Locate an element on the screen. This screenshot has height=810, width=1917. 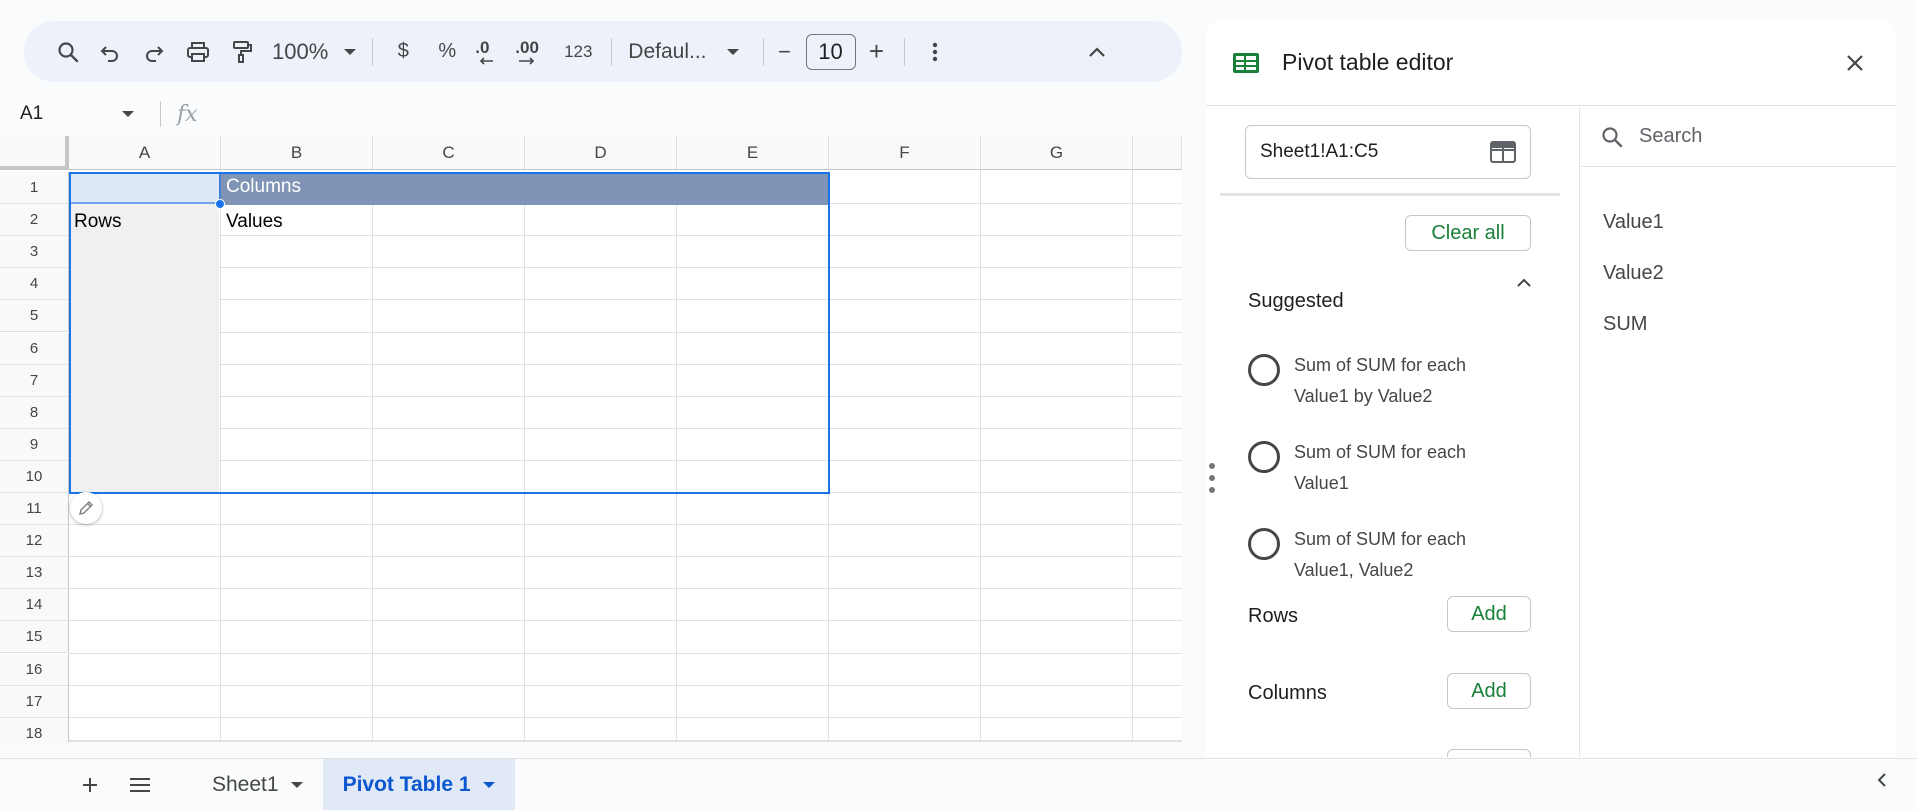
more-options-icon is located at coordinates (935, 52).